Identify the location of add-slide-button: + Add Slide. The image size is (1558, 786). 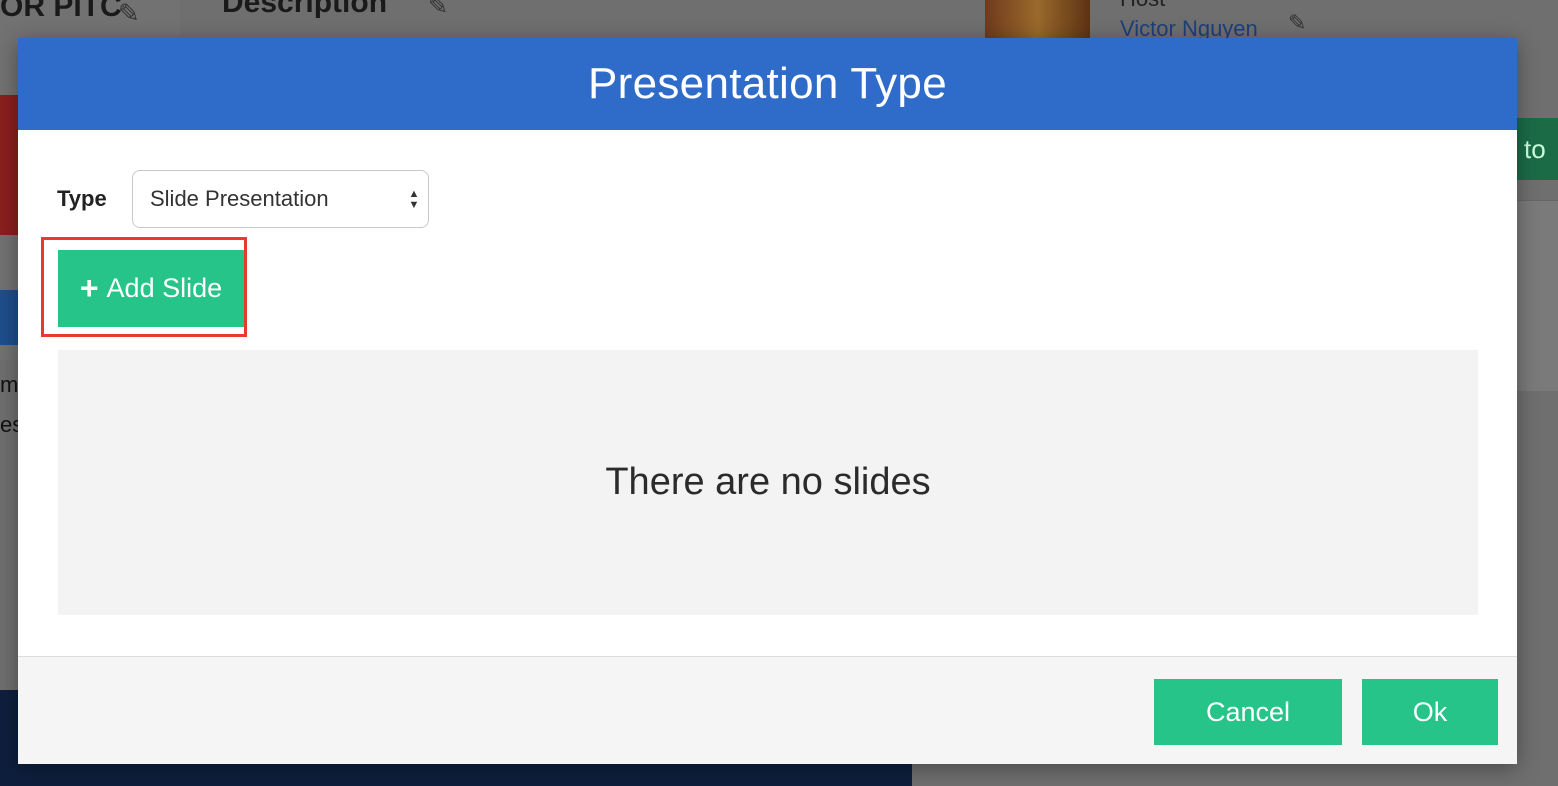
(151, 288).